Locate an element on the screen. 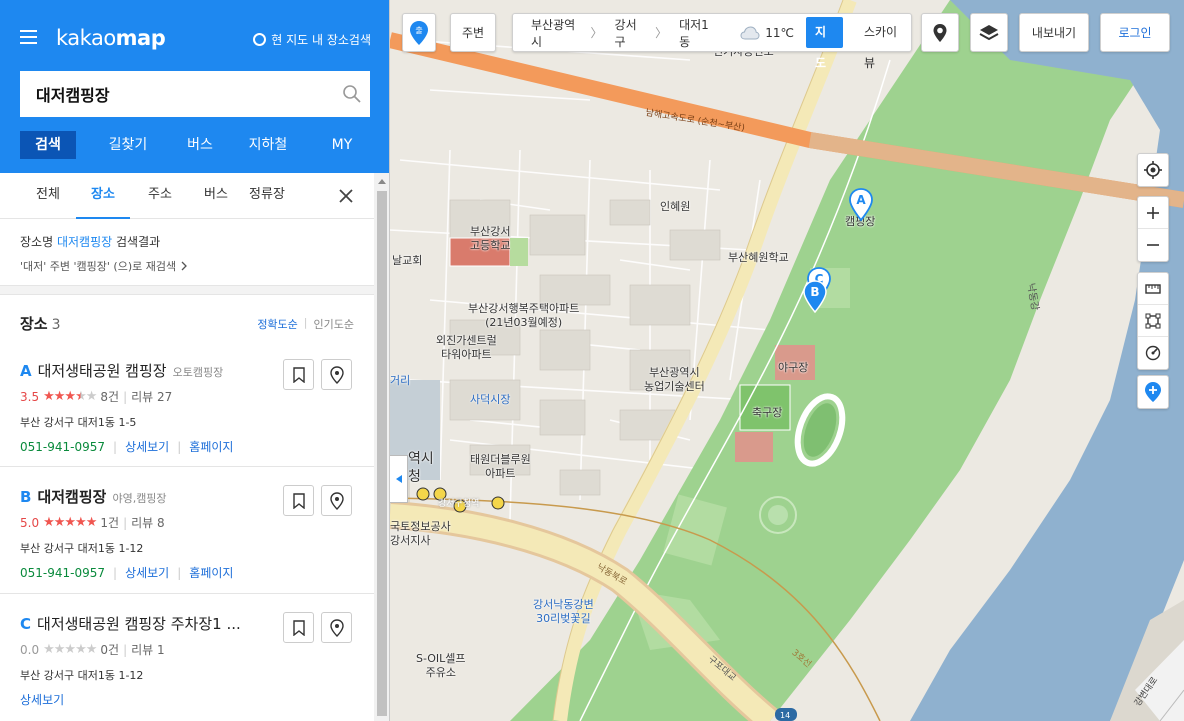  search-icon is located at coordinates (352, 94).